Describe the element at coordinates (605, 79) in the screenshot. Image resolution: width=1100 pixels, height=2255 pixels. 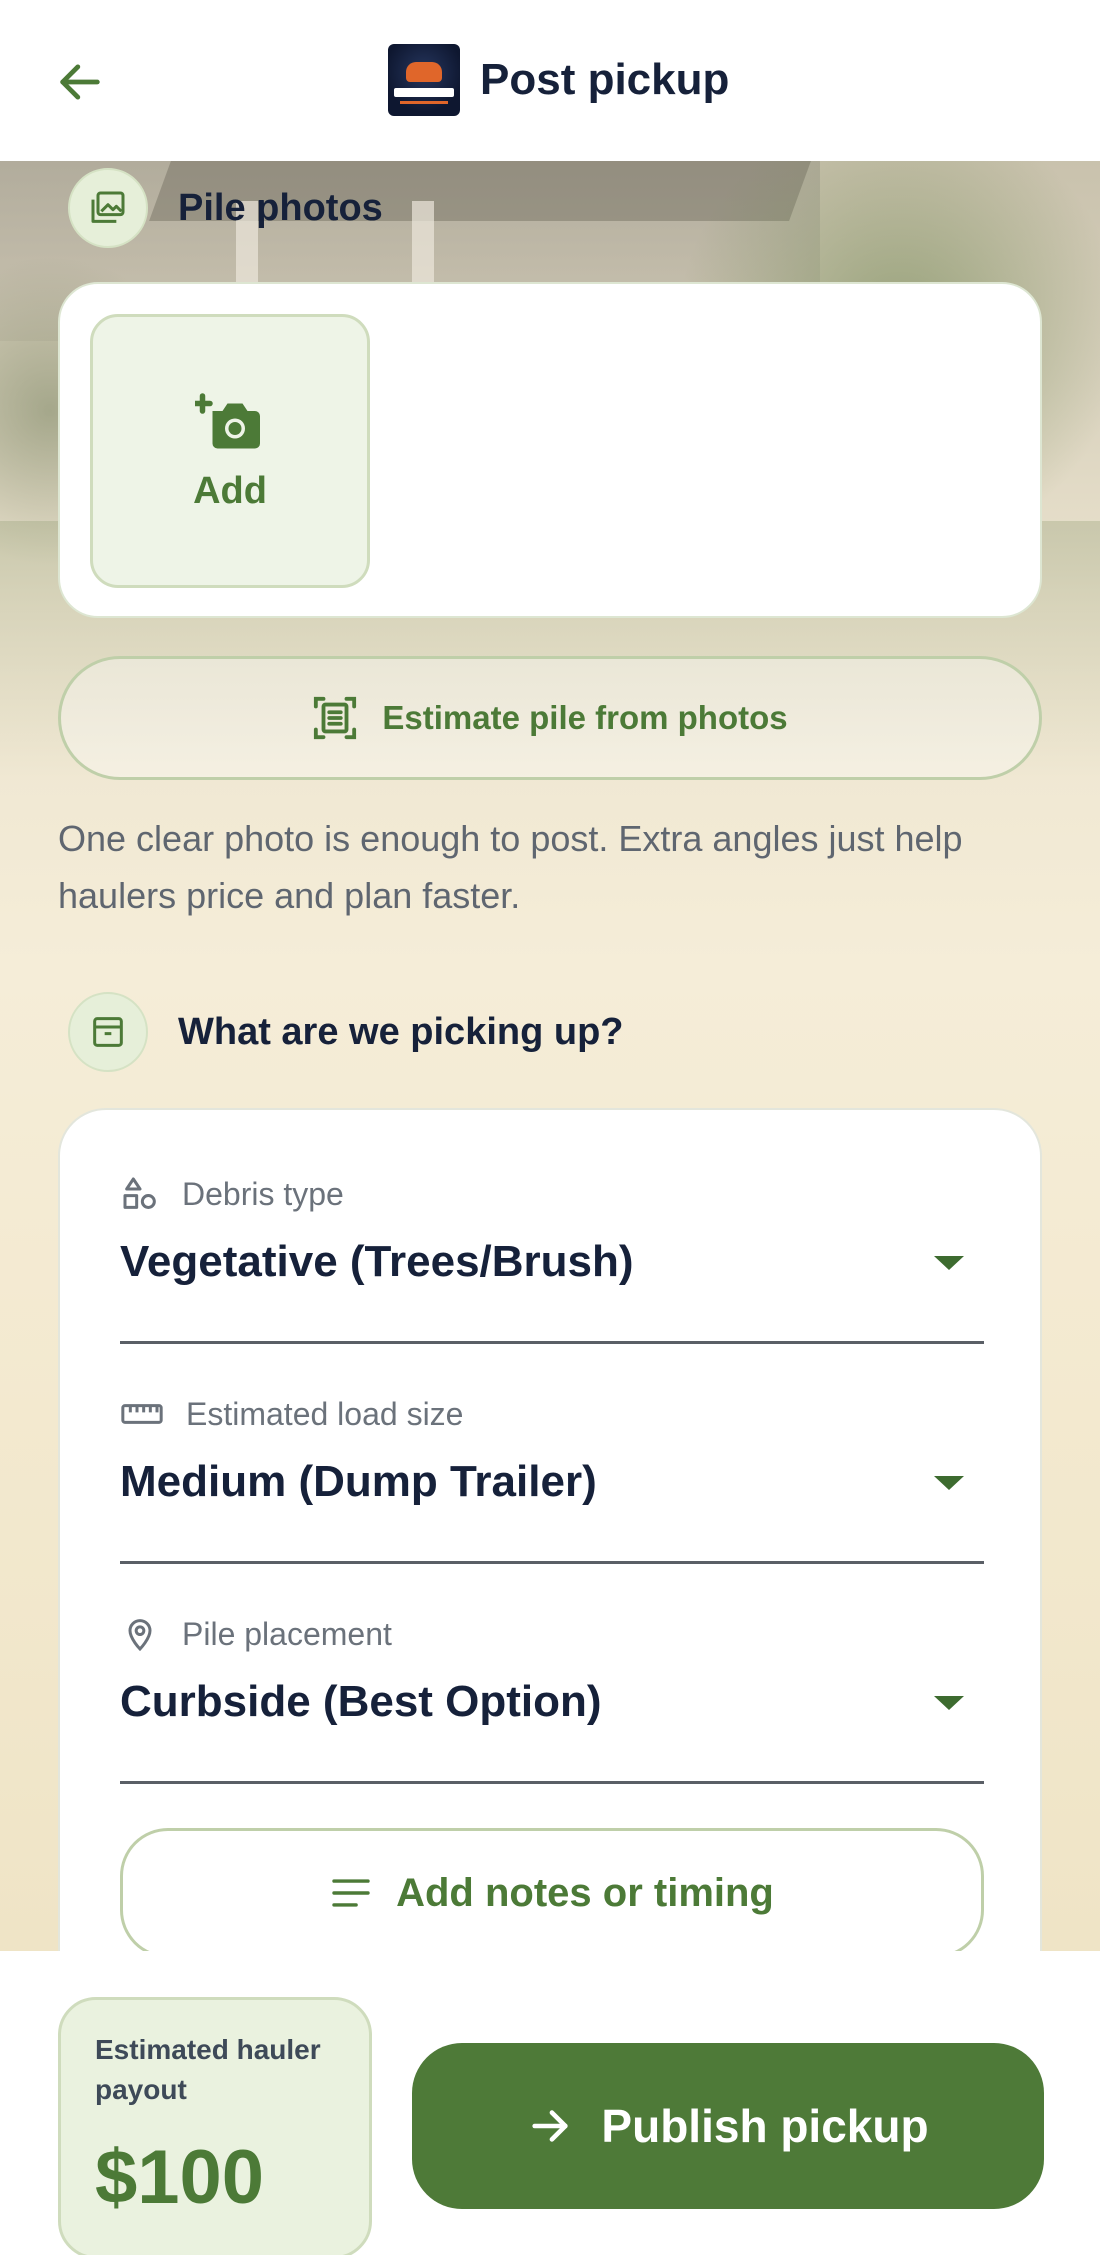
I see `page-title: Post pickup` at that location.